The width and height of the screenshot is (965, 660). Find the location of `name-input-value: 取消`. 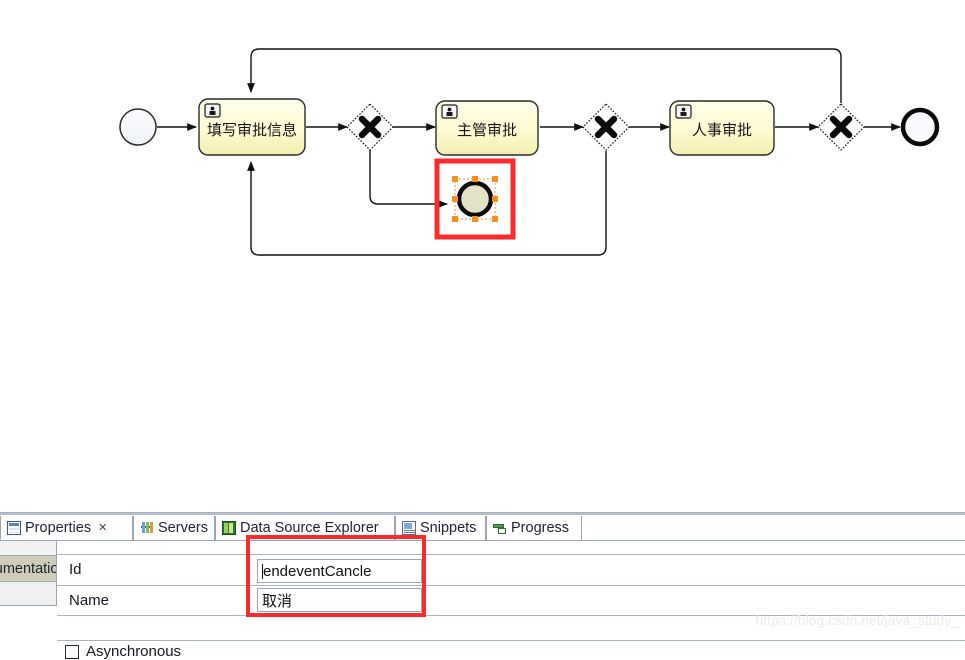

name-input-value: 取消 is located at coordinates (277, 601).